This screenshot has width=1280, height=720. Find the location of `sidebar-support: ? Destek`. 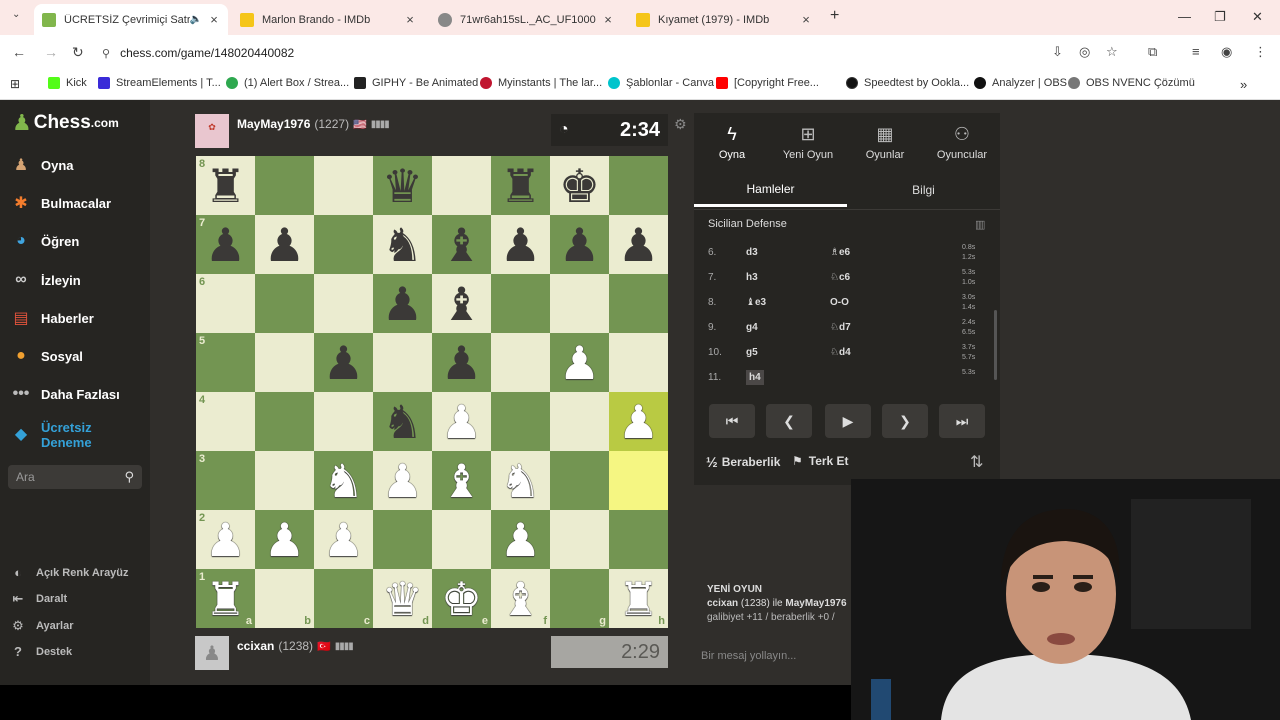

sidebar-support: ? Destek is located at coordinates (41, 651).